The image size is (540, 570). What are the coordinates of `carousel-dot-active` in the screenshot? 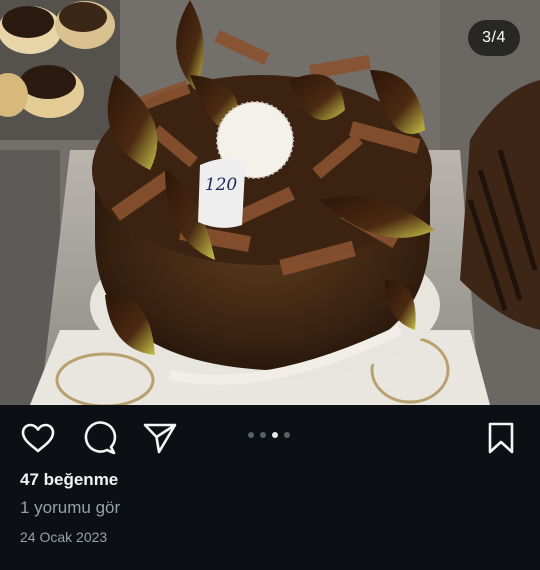 It's located at (275, 435).